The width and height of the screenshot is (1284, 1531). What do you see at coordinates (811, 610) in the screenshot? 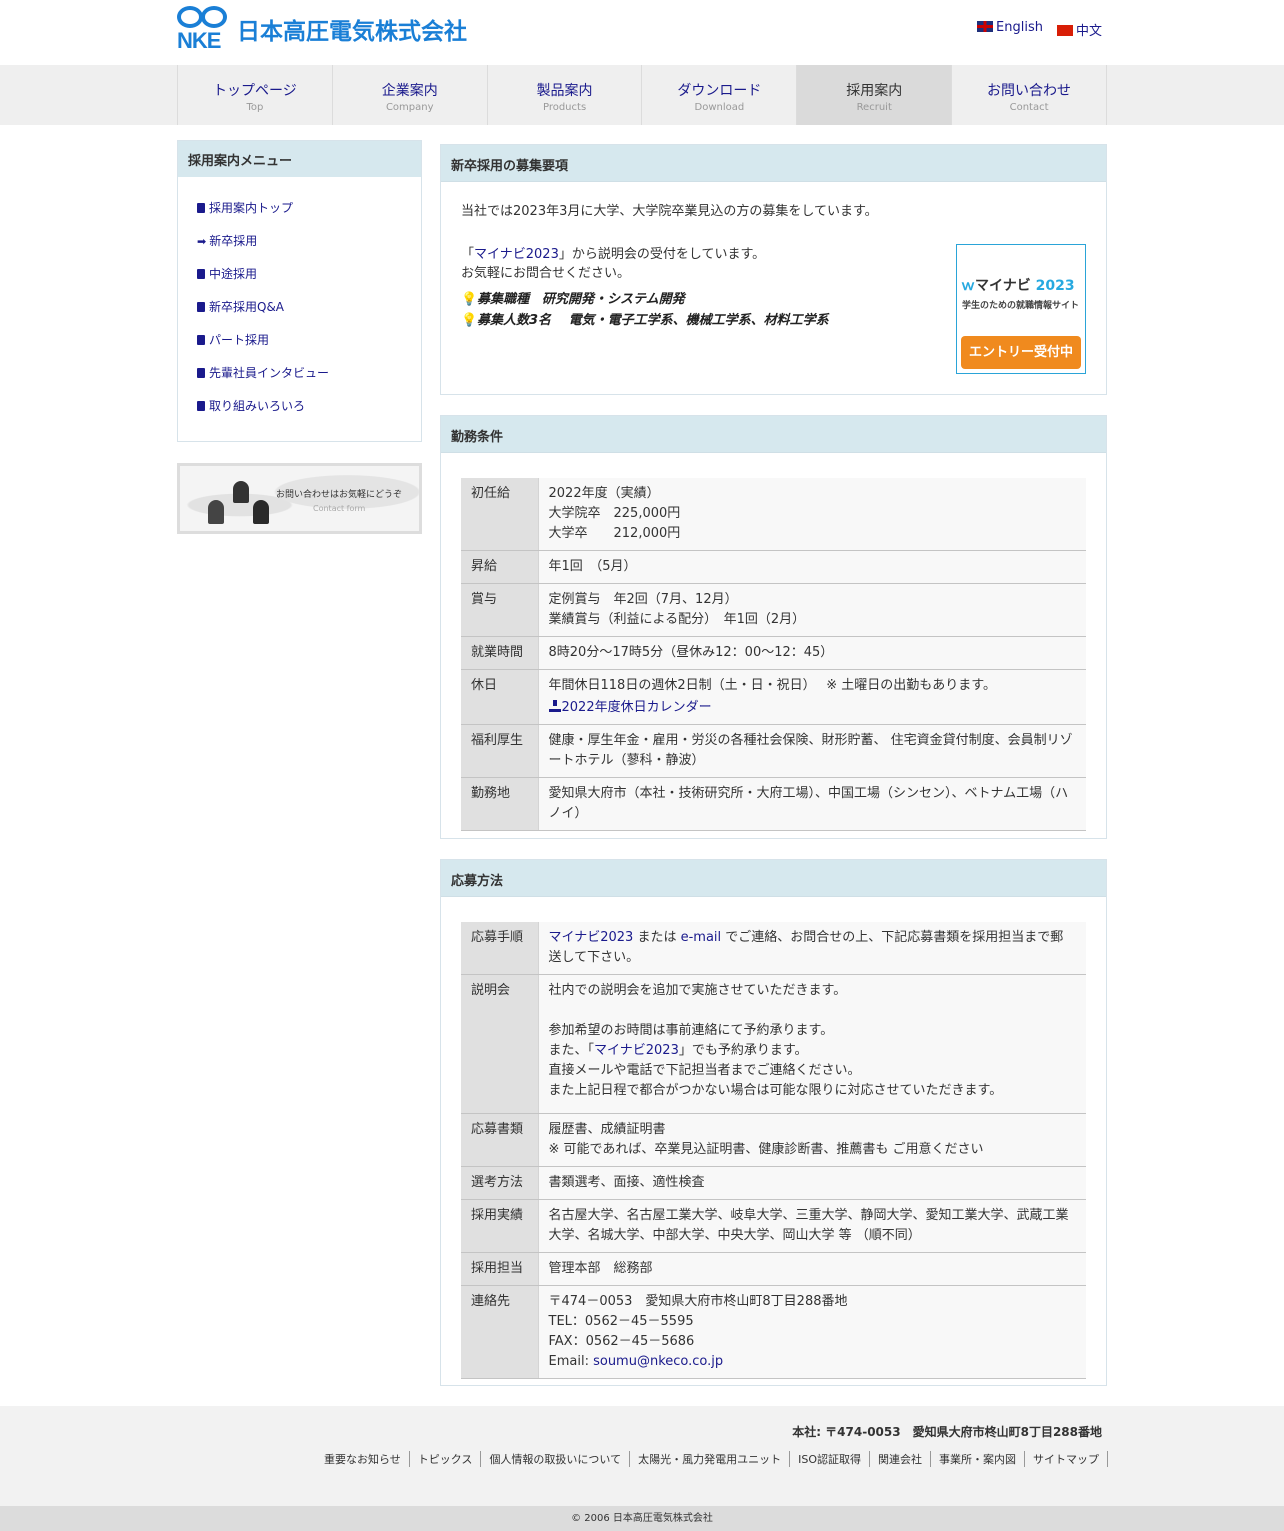
I see `row-value: 定例賞与 年2回（7月、12月） 業績賞与（利益による配分） 年1回（2月）` at bounding box center [811, 610].